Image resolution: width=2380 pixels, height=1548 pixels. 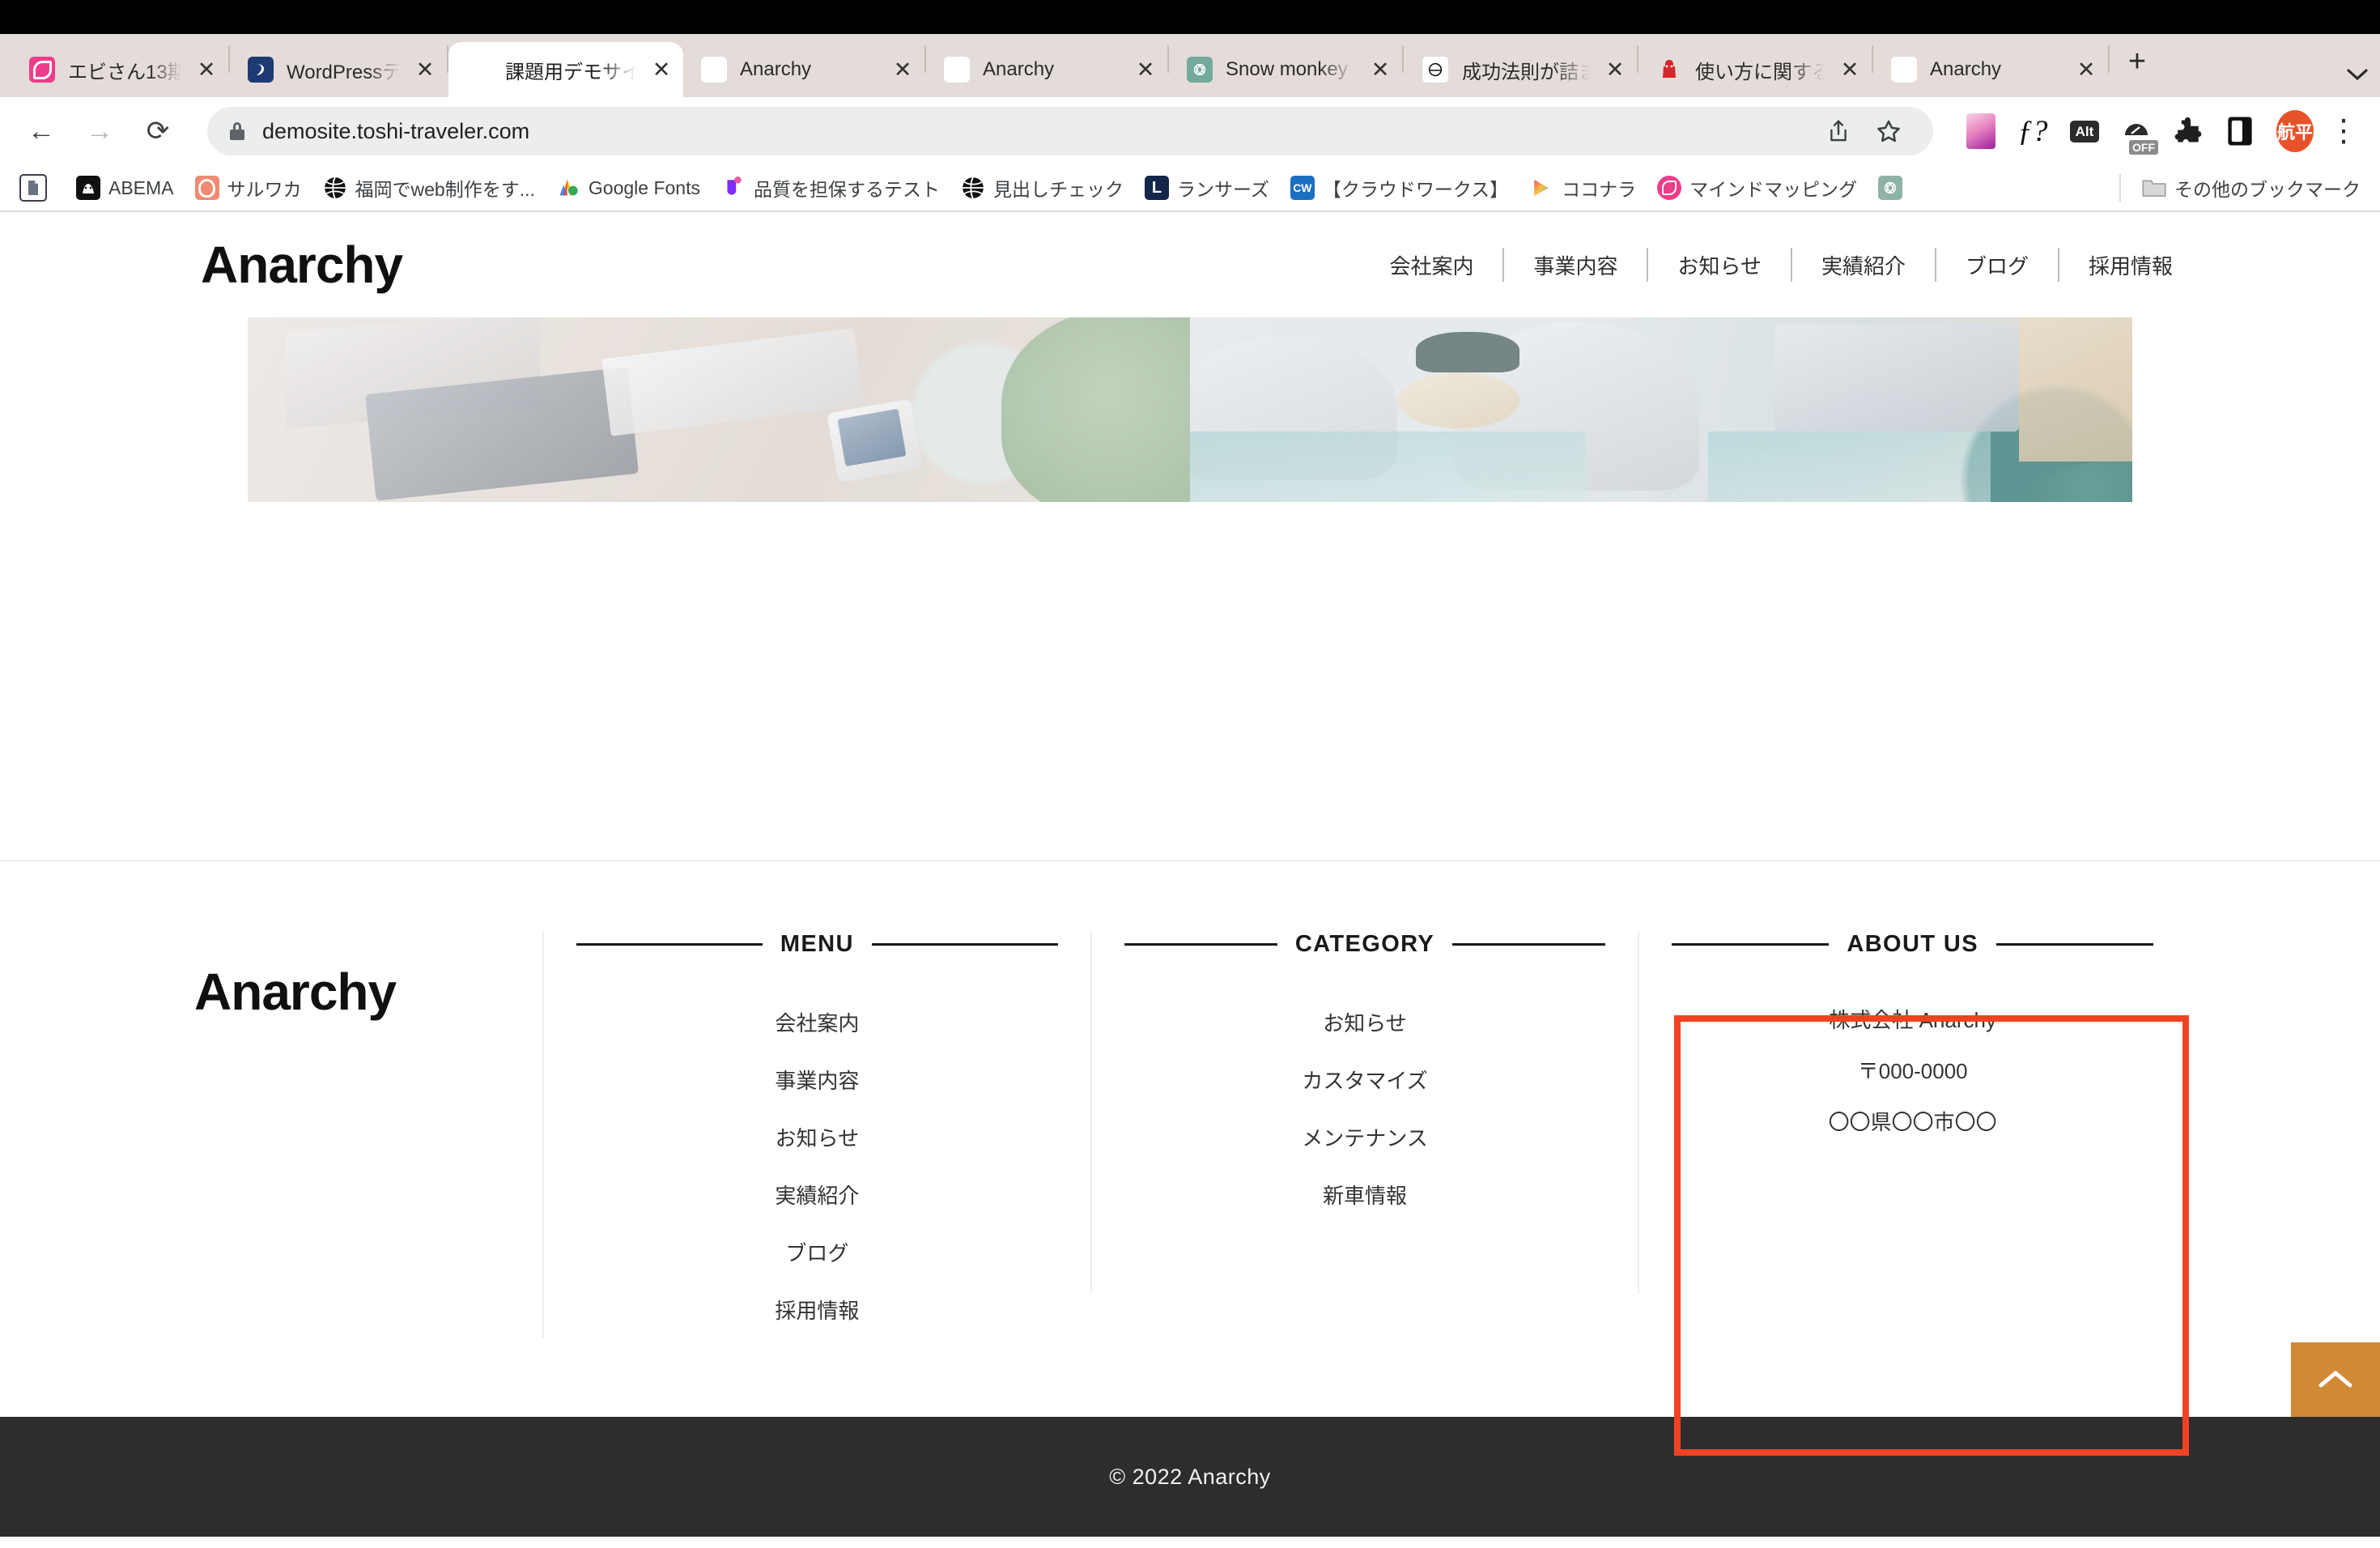 What do you see at coordinates (1431, 265) in the screenshot?
I see `nav-item-company: 会社案内` at bounding box center [1431, 265].